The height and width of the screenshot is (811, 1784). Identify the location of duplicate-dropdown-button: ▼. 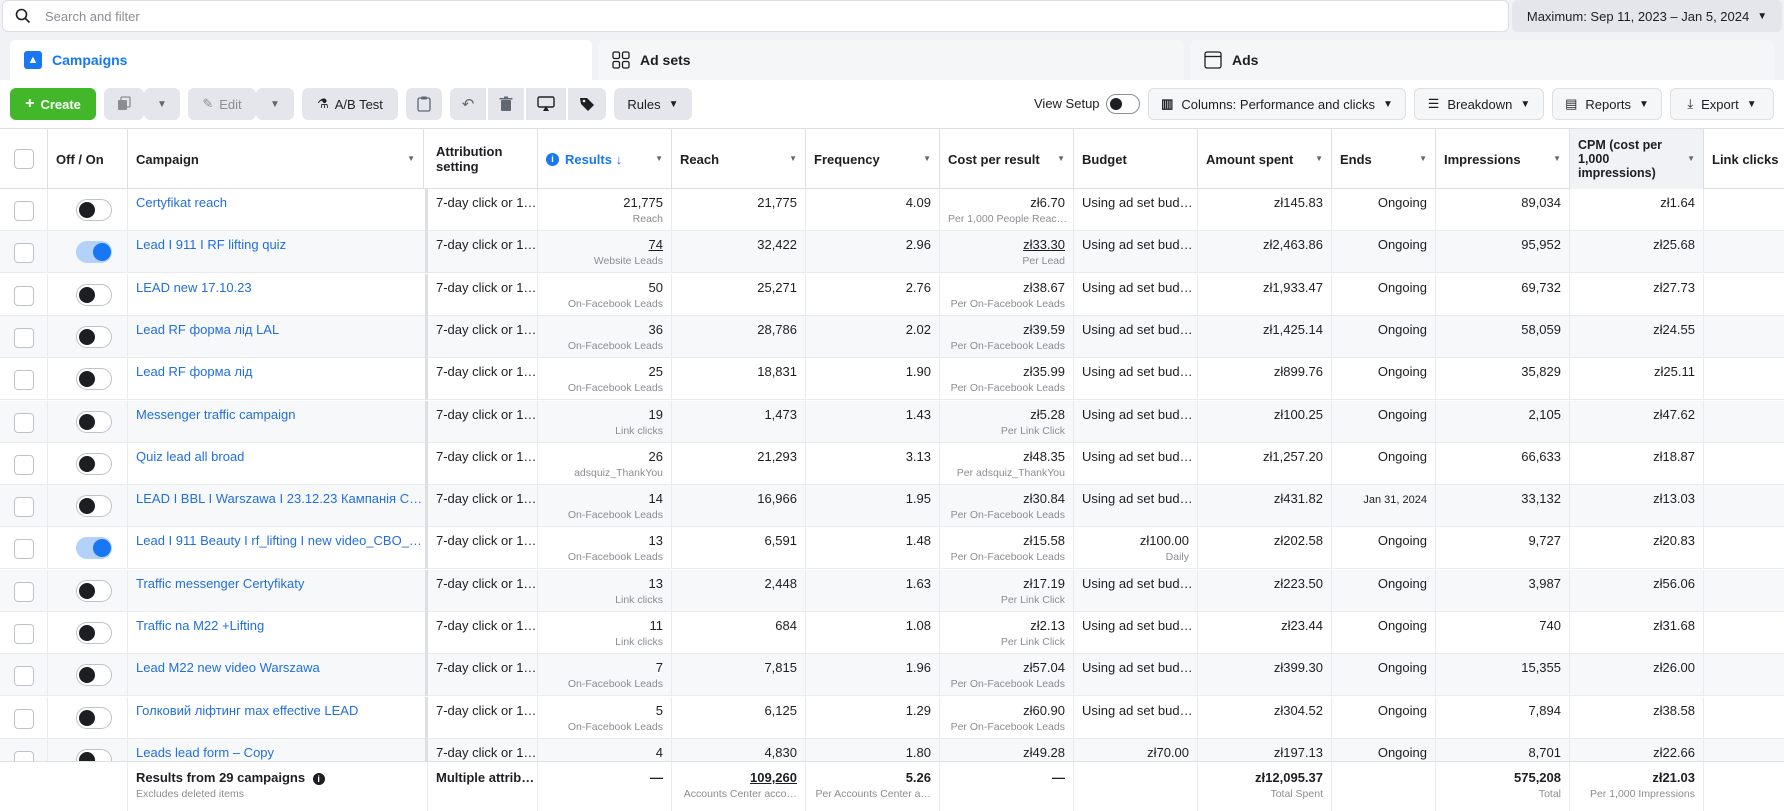
(162, 104).